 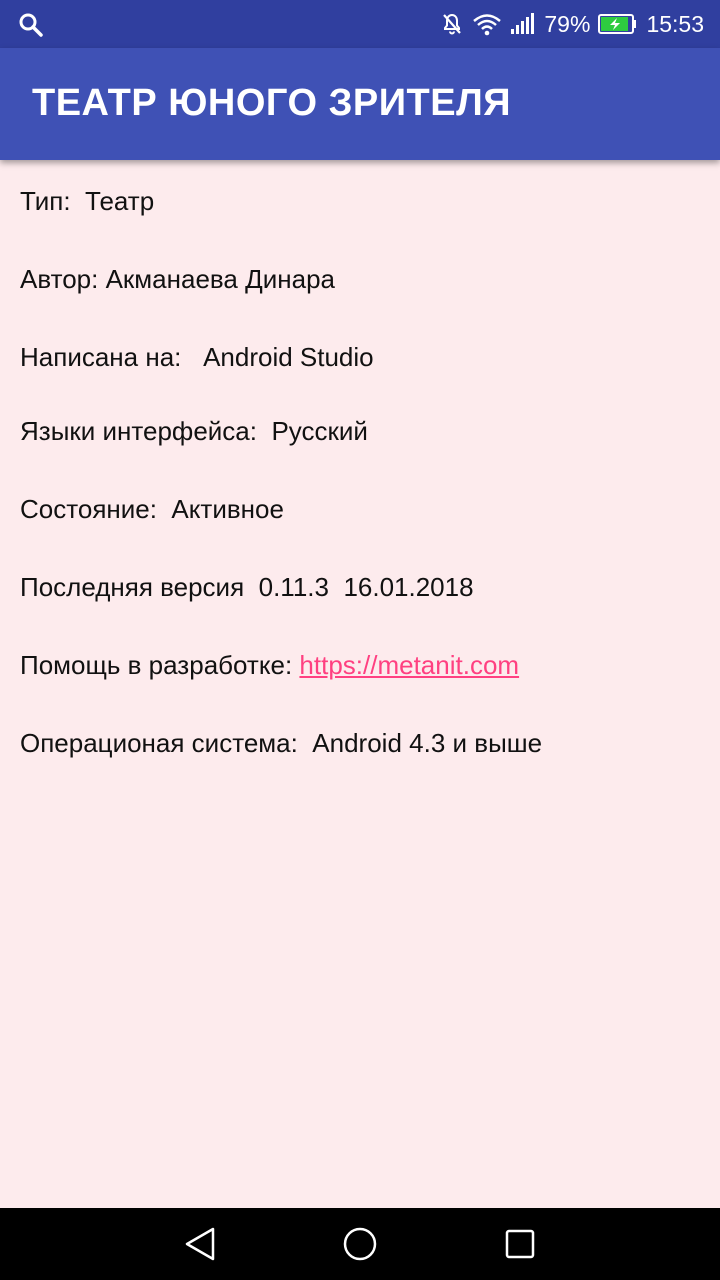 What do you see at coordinates (197, 357) in the screenshot?
I see `info-row-written: Написана на: Android Studio` at bounding box center [197, 357].